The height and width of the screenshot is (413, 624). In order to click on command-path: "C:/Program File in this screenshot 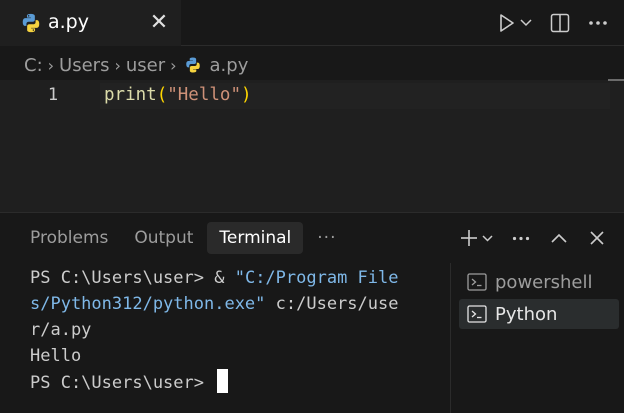, I will do `click(316, 278)`.